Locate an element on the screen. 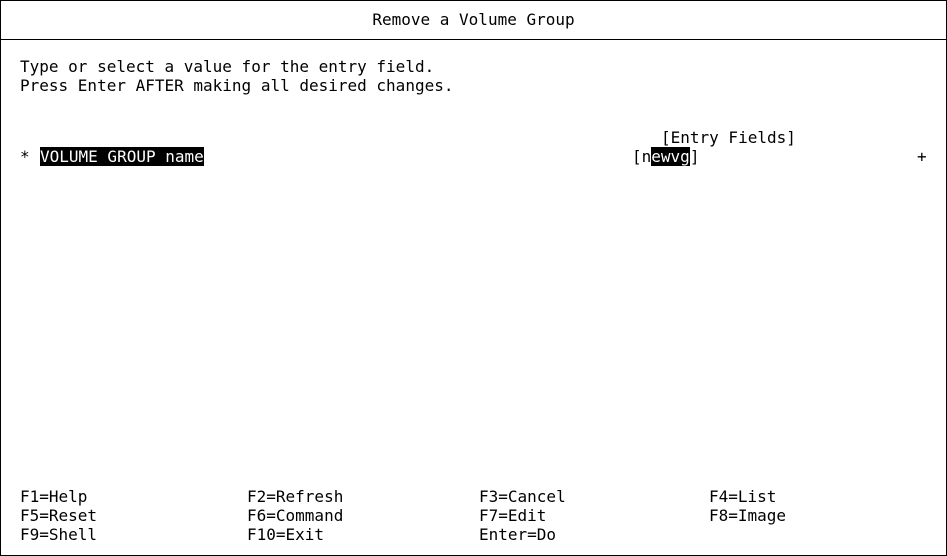 Image resolution: width=947 pixels, height=556 pixels. field-value-head: n is located at coordinates (647, 156).